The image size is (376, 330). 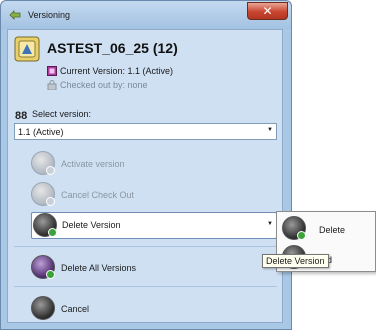 What do you see at coordinates (146, 15) in the screenshot?
I see `title-bar: Versioning ✕` at bounding box center [146, 15].